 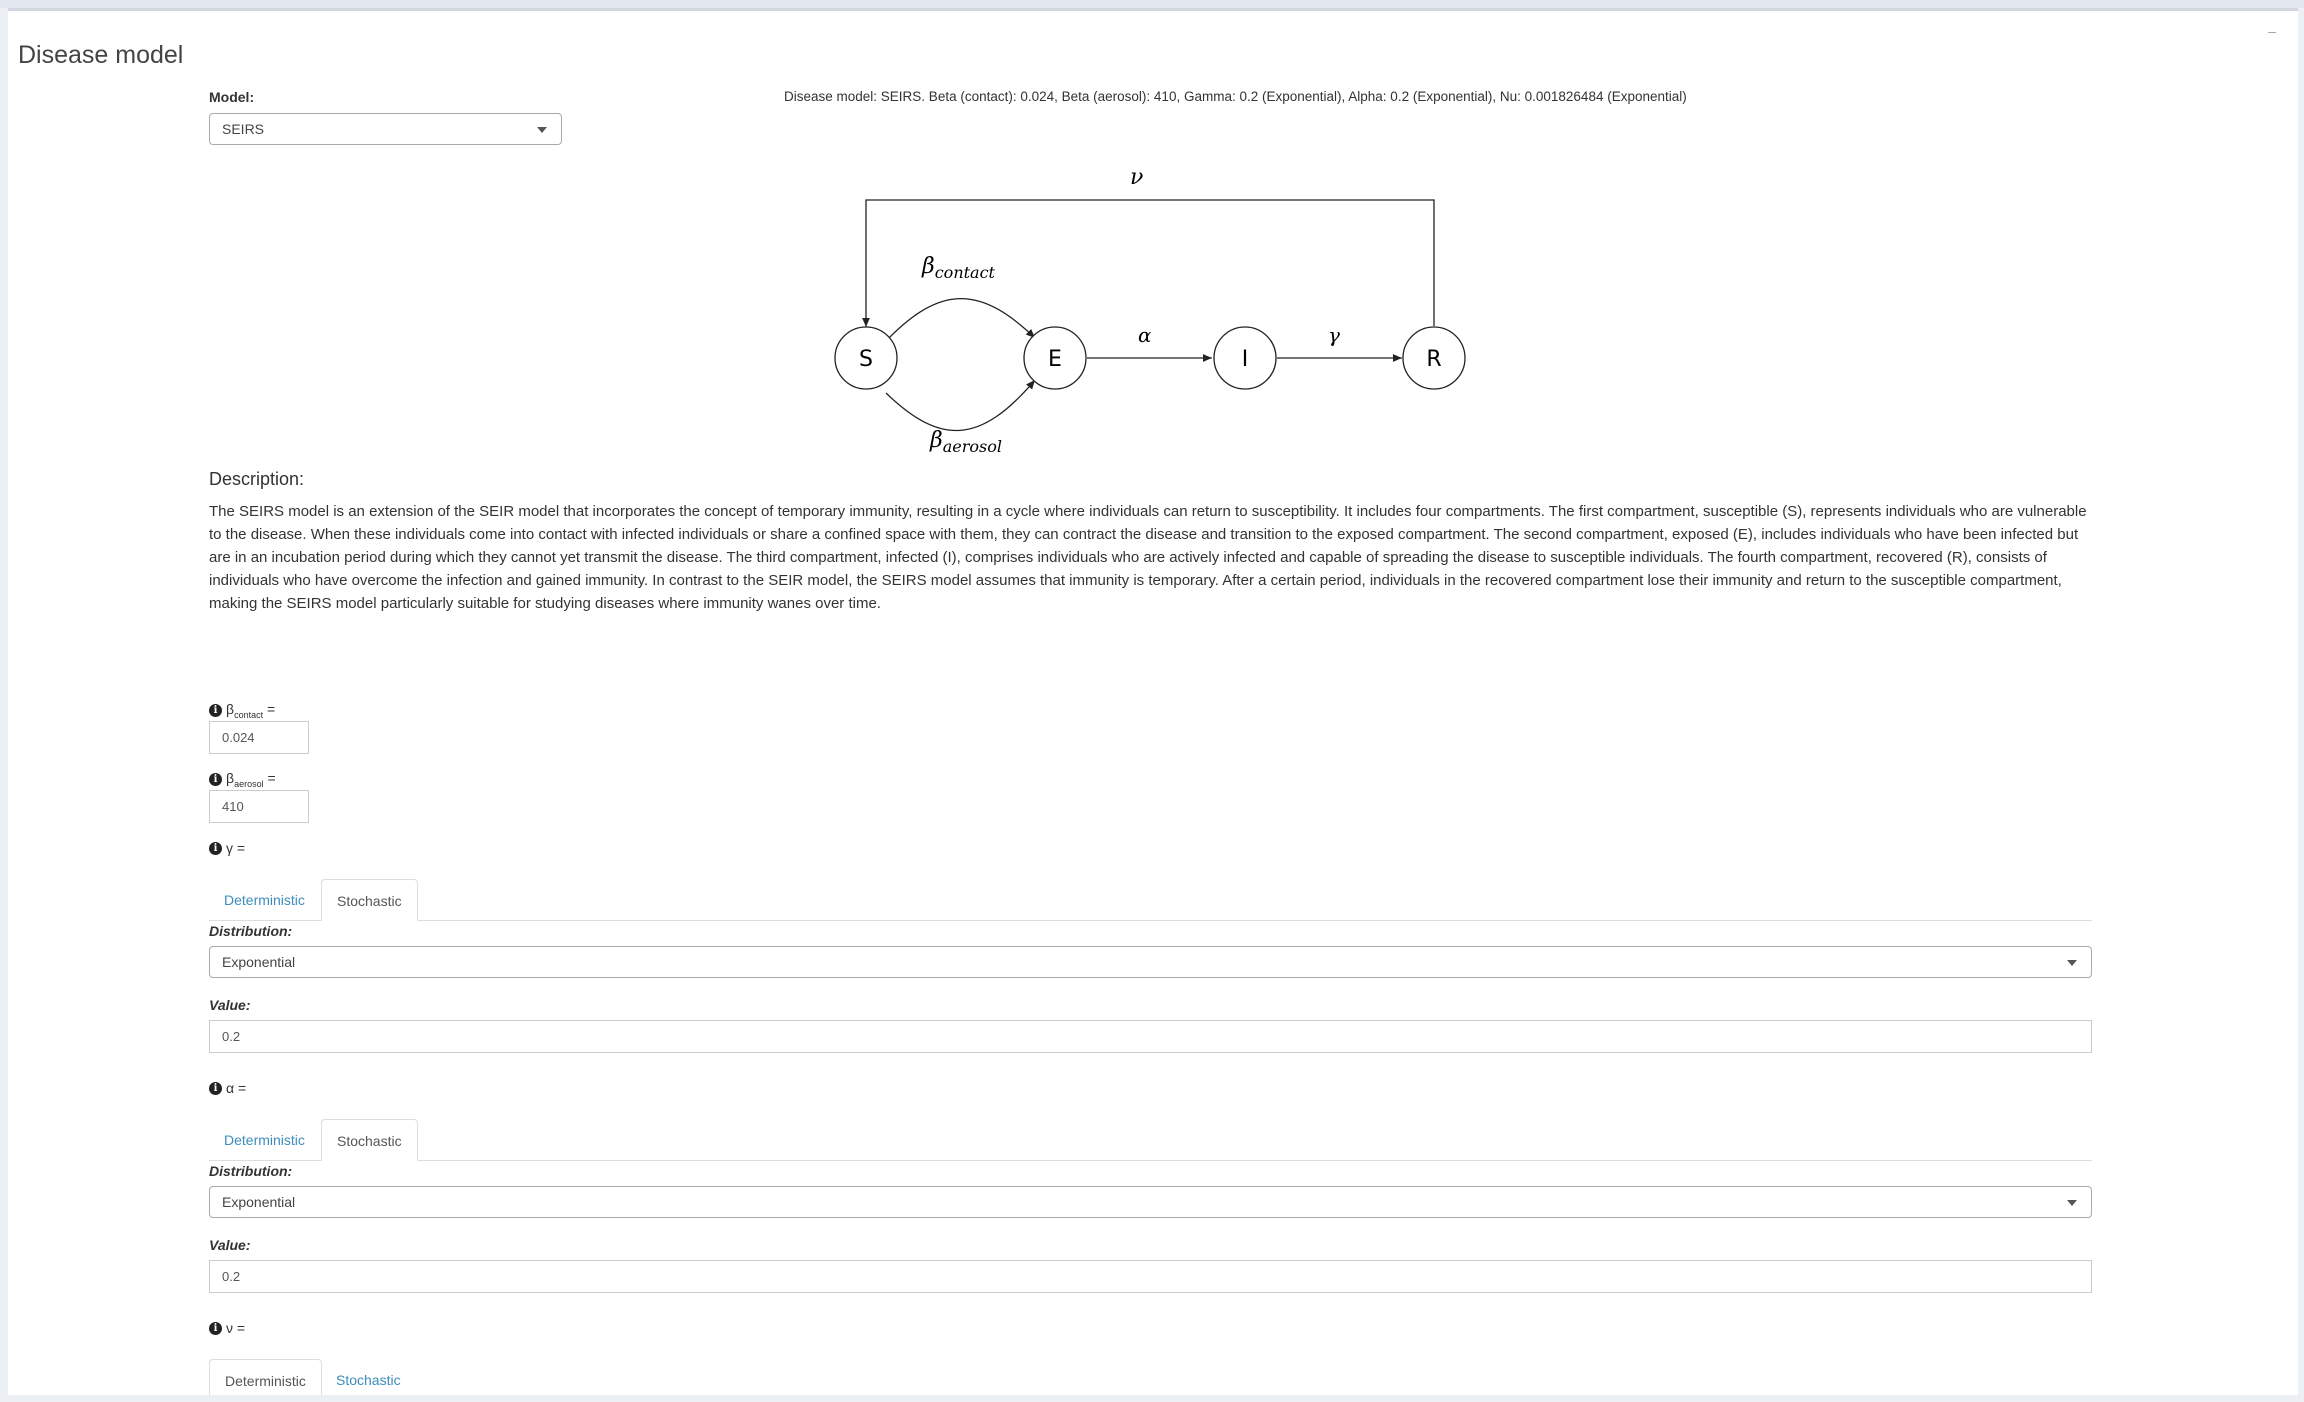 I want to click on box-title: Disease model, so click(x=101, y=55).